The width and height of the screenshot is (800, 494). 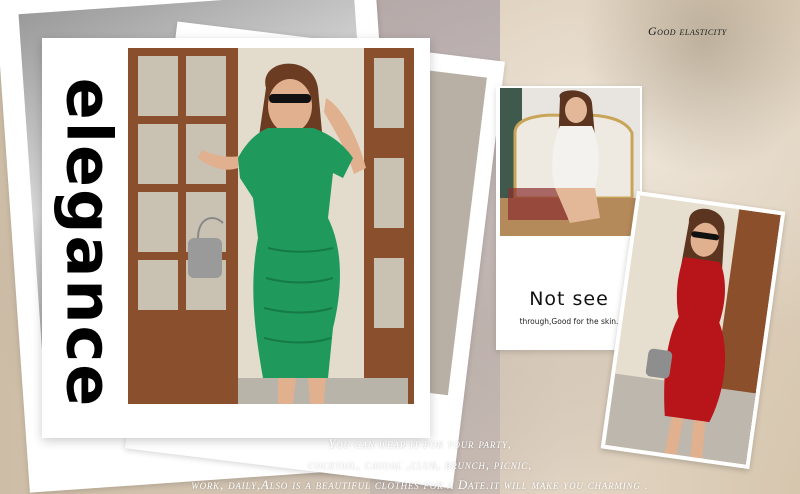 I want to click on red-dress-photo, so click(x=693, y=330).